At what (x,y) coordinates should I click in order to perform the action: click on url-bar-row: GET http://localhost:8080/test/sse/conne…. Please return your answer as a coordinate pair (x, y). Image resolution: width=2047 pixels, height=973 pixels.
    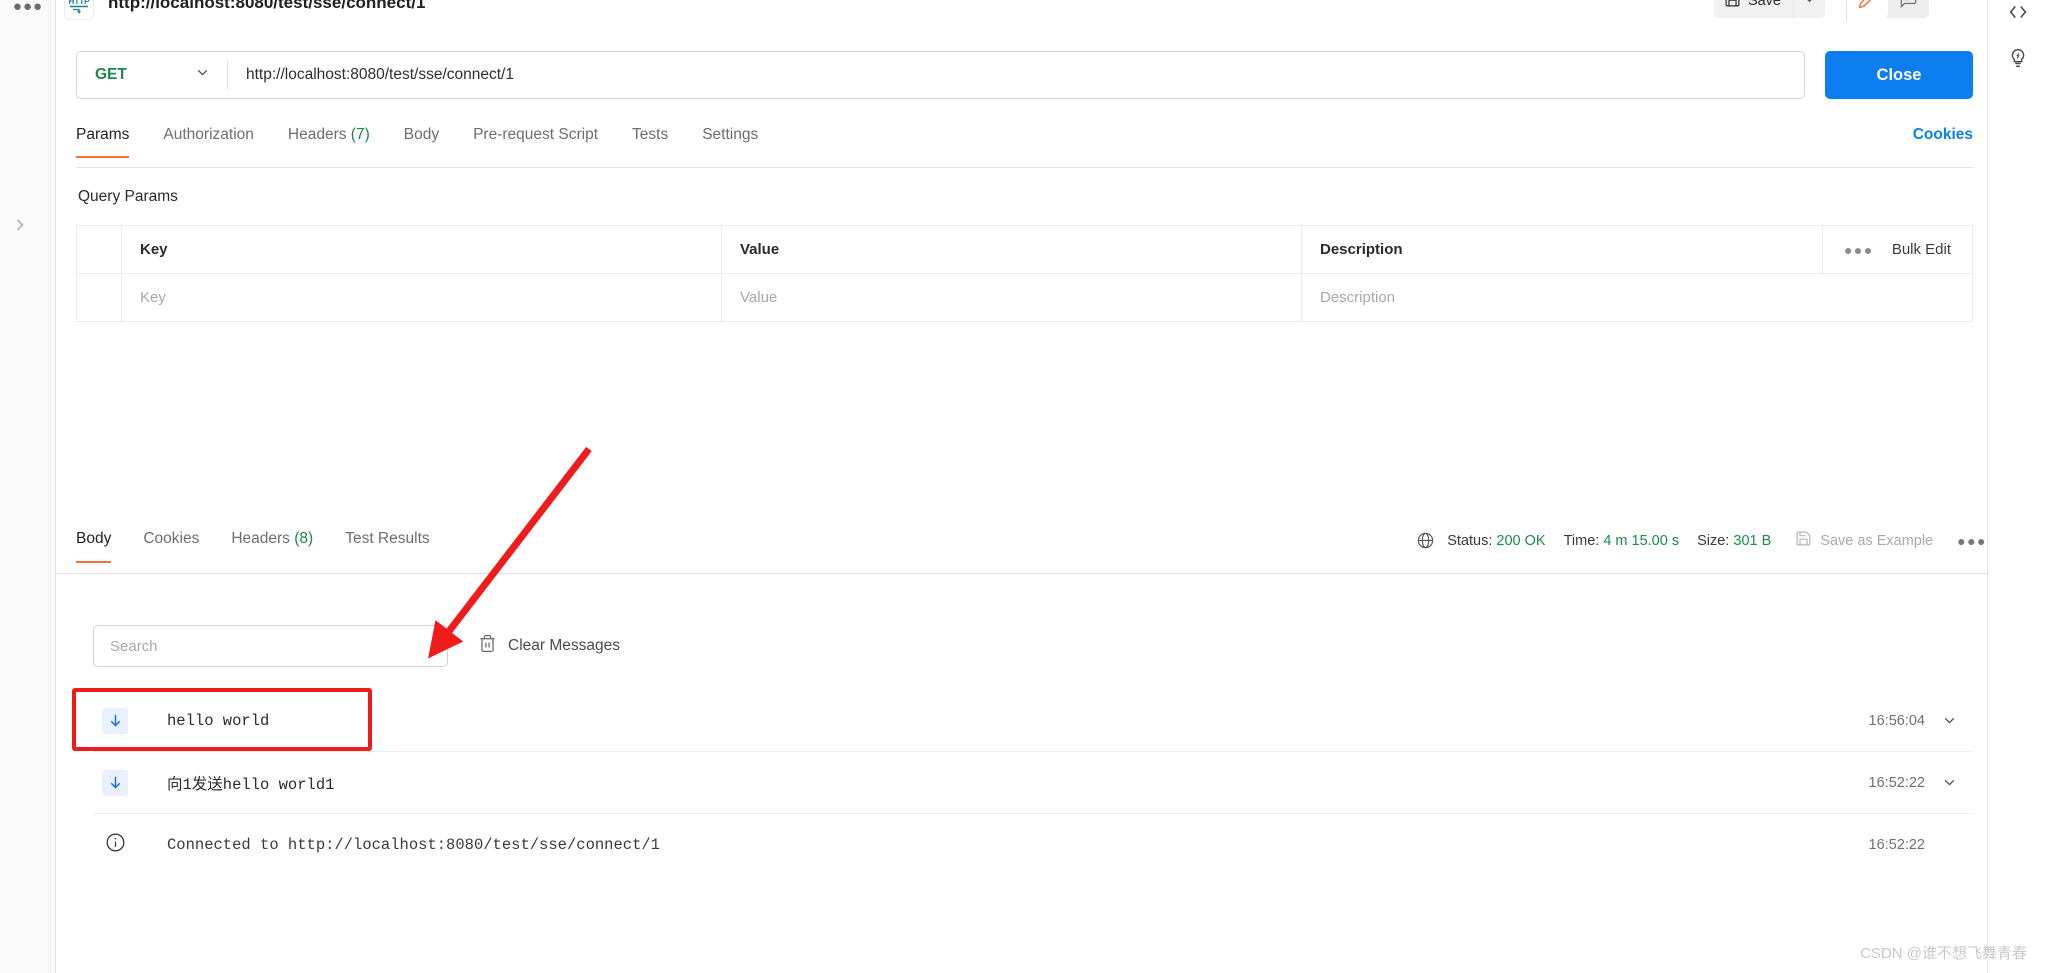
    Looking at the image, I should click on (1024, 75).